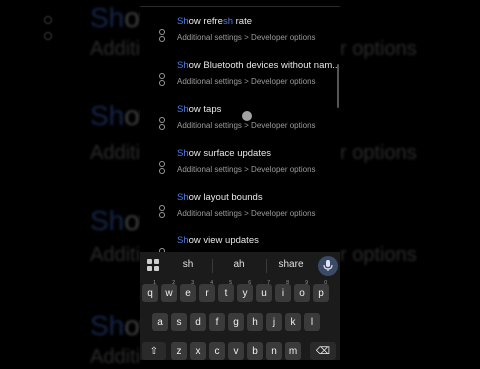 The width and height of the screenshot is (480, 369). I want to click on key-r: r4, so click(207, 291).